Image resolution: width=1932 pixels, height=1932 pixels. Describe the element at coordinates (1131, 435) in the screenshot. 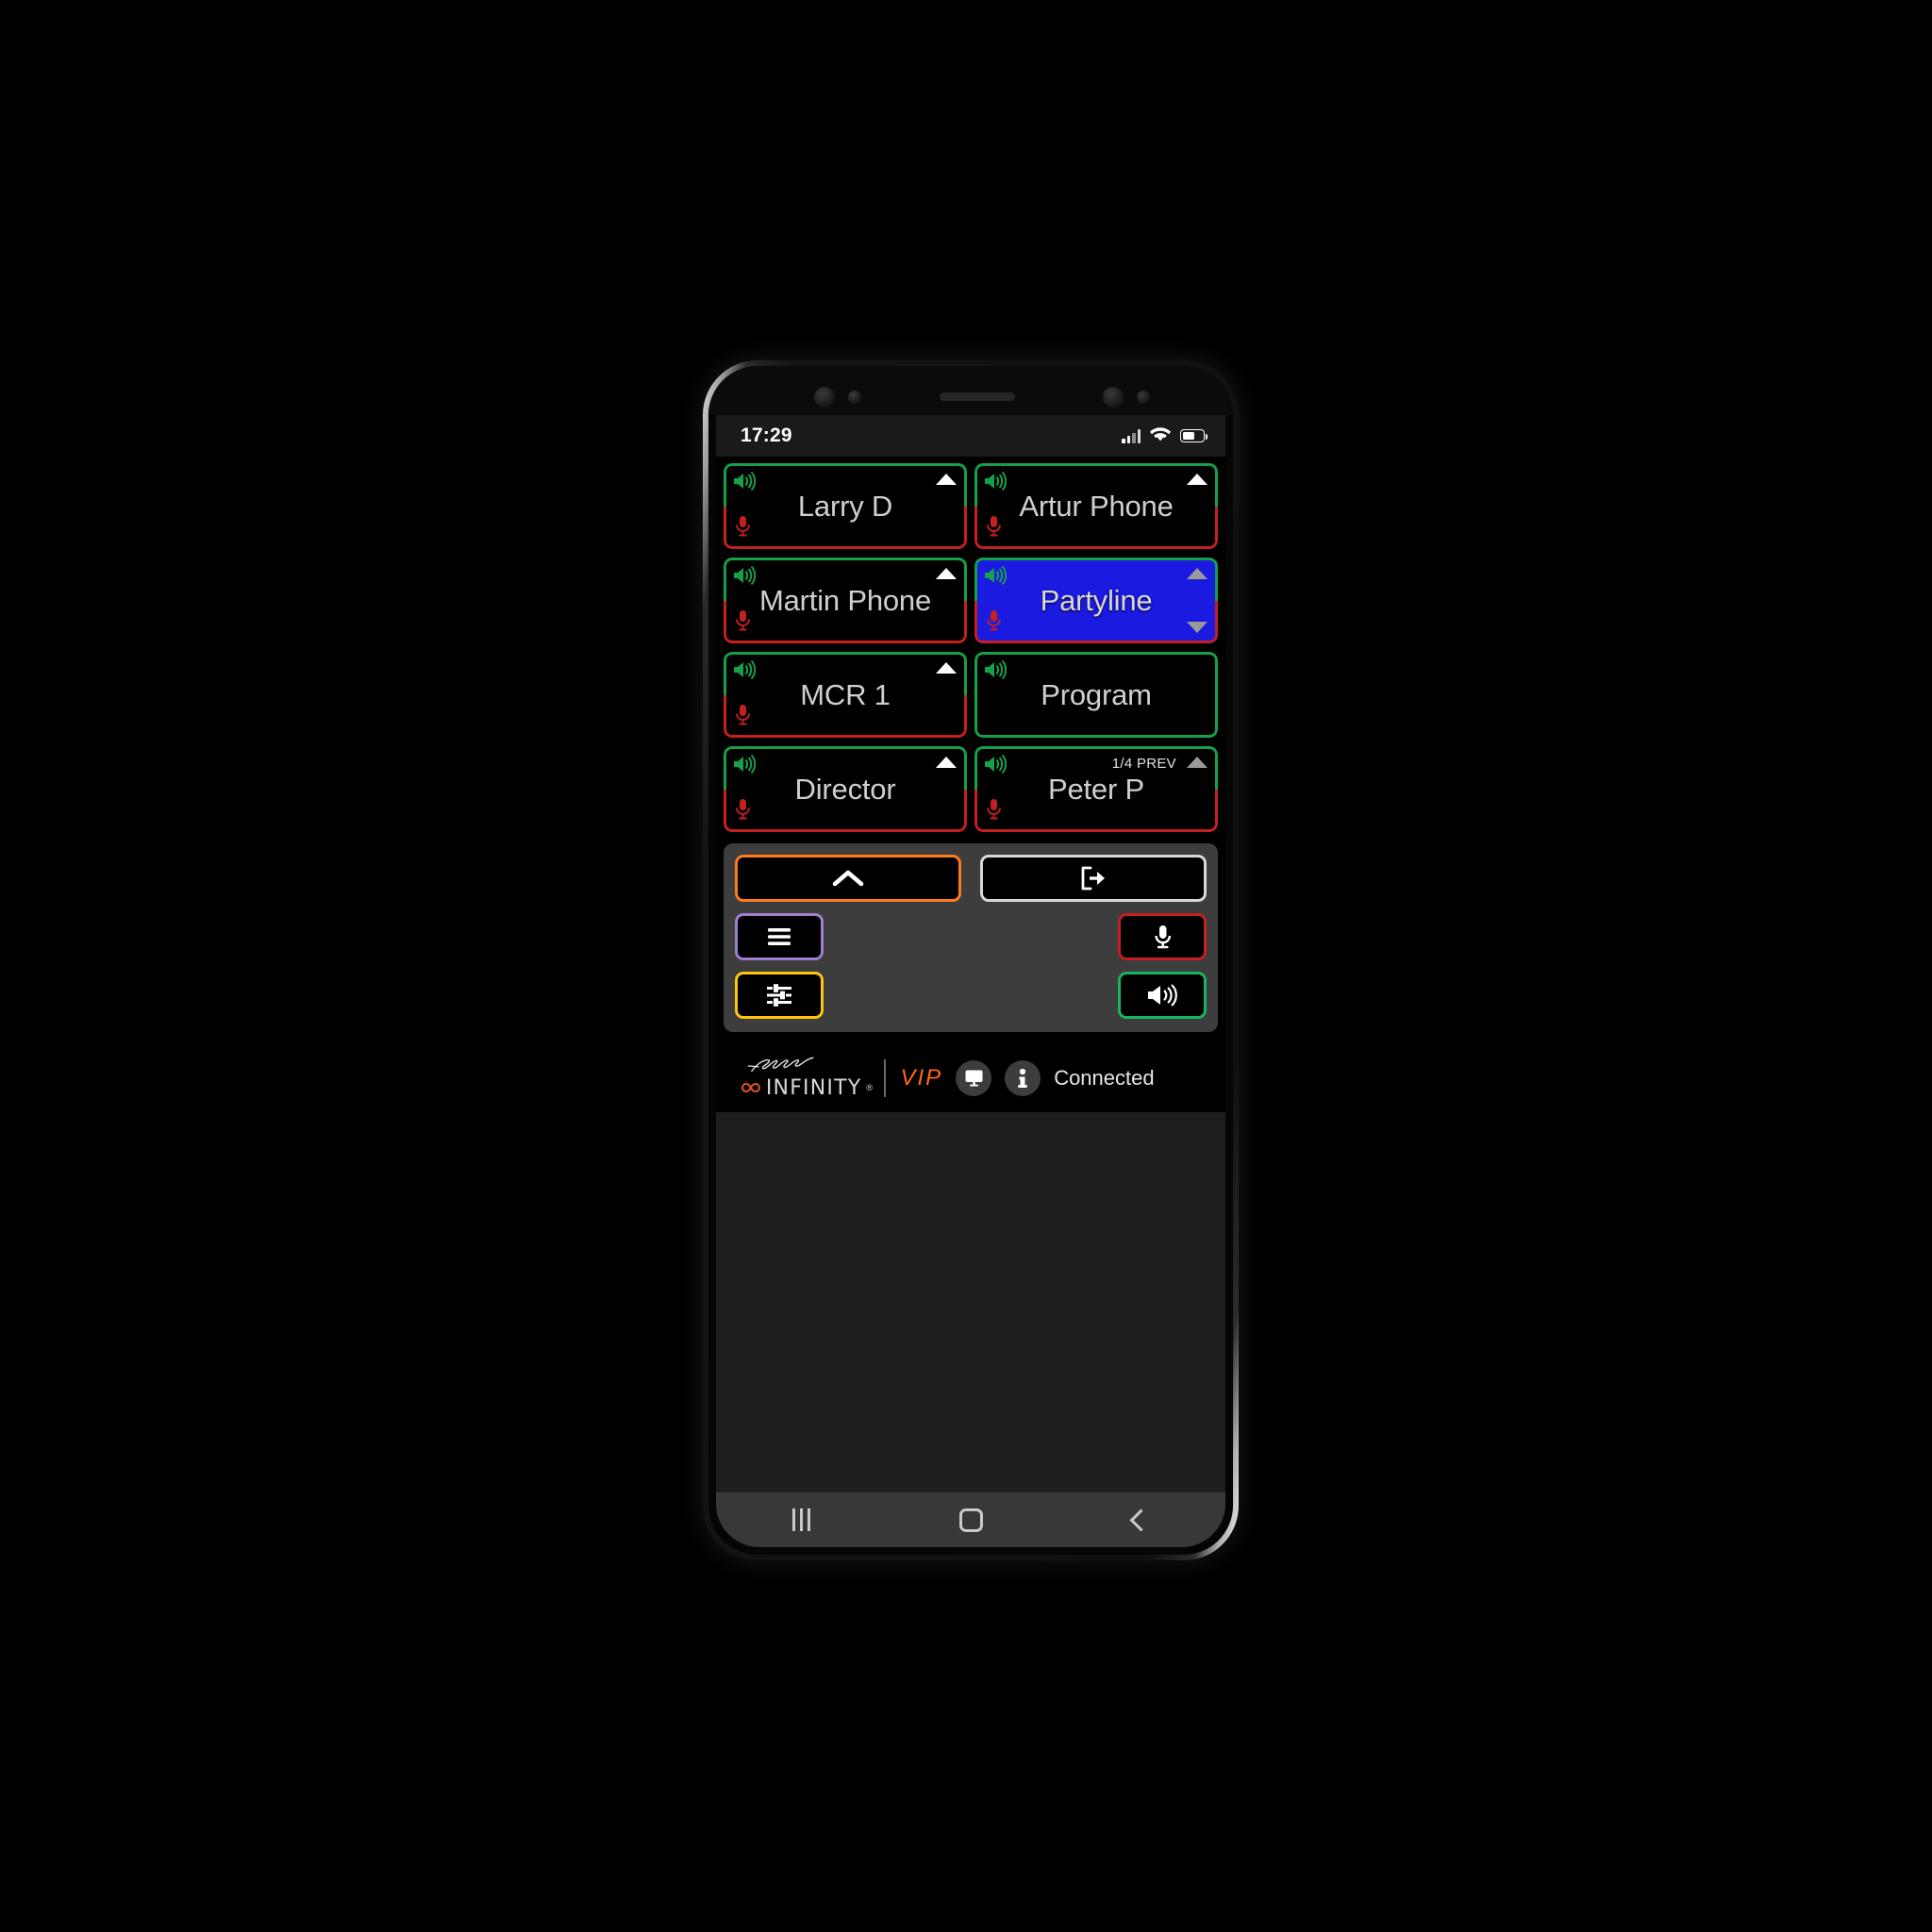

I see `signal-icon` at that location.